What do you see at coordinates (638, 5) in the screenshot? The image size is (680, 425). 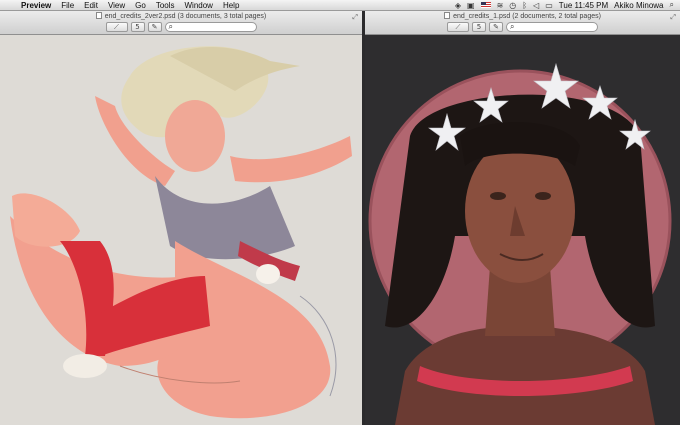 I see `user-name: Akiko Minowa` at bounding box center [638, 5].